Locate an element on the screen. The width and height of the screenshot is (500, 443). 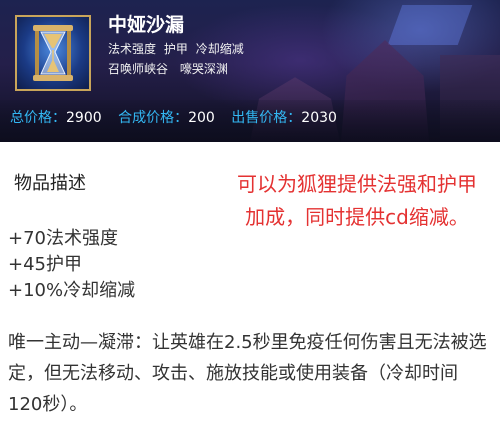
tag-armor: 护甲 is located at coordinates (175, 49).